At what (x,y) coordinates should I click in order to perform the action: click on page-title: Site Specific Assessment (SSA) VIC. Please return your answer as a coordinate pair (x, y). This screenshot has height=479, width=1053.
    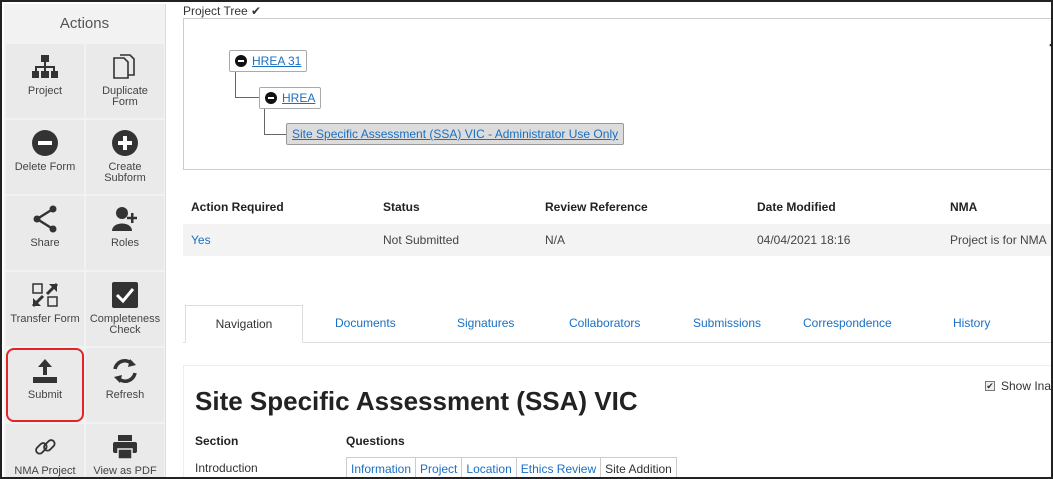
    Looking at the image, I should click on (416, 401).